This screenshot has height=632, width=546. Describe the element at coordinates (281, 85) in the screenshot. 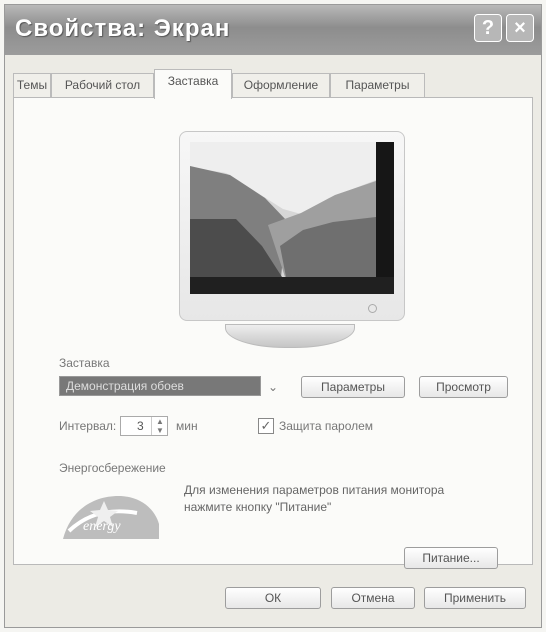

I see `tab-appearance: Оформление` at that location.